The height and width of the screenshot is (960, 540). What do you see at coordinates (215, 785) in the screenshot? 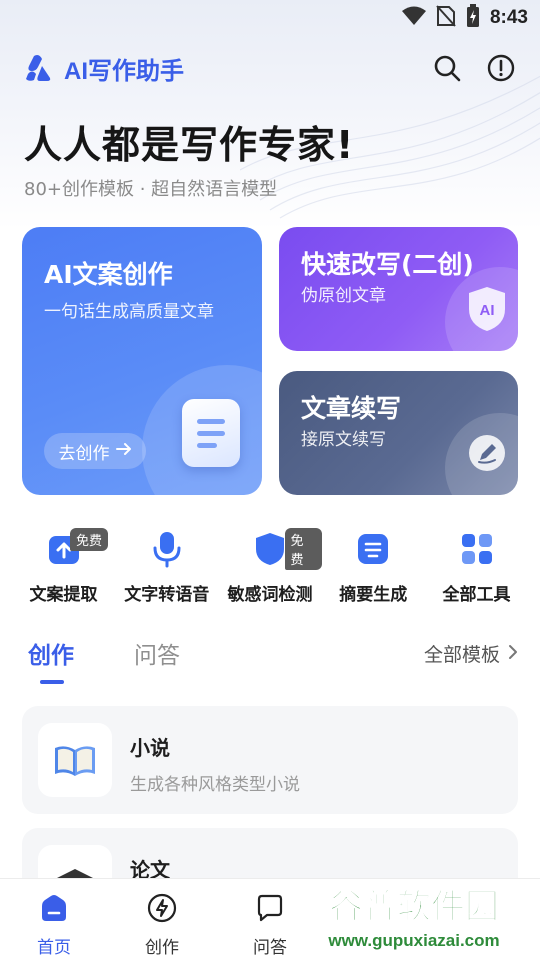
I see `list-item-subtitle: 生成各种风格类型小说` at bounding box center [215, 785].